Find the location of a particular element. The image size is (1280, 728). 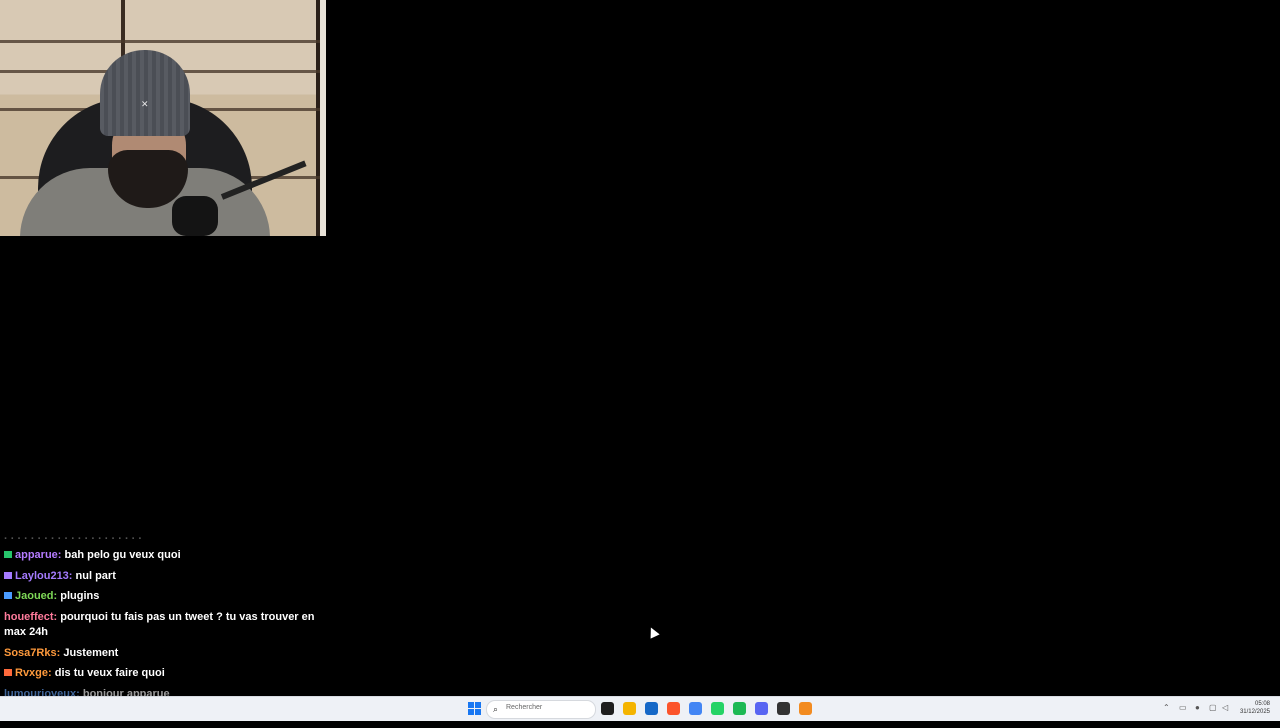

taskbar: ⌕ Rechercher ⌃ ▭ ● ▢ ◁ 05:08 31/12/2025 is located at coordinates (640, 708).